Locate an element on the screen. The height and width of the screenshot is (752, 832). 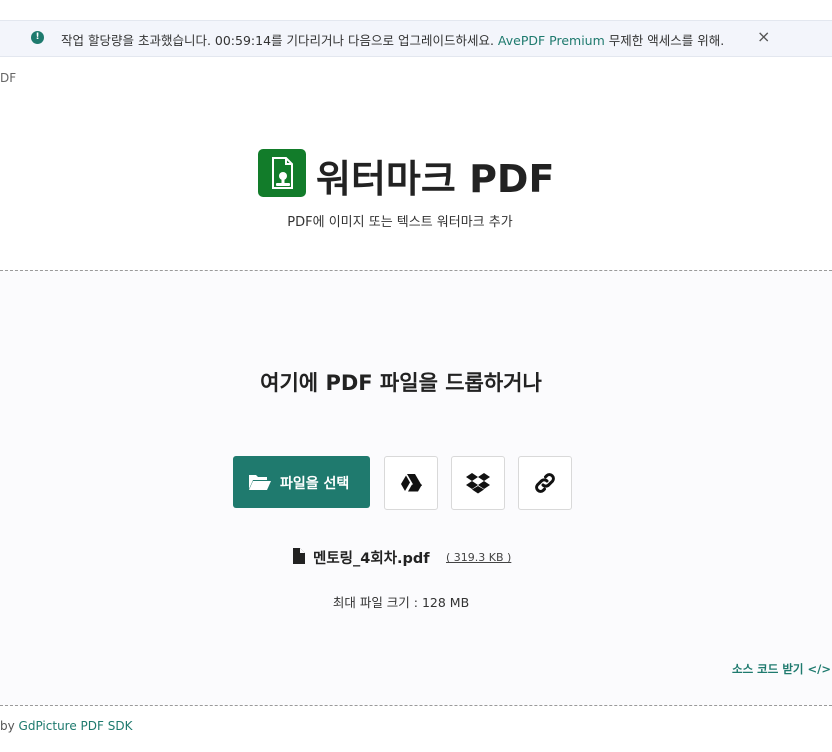
file-name: 멘토링_4회차.pdf is located at coordinates (371, 559).